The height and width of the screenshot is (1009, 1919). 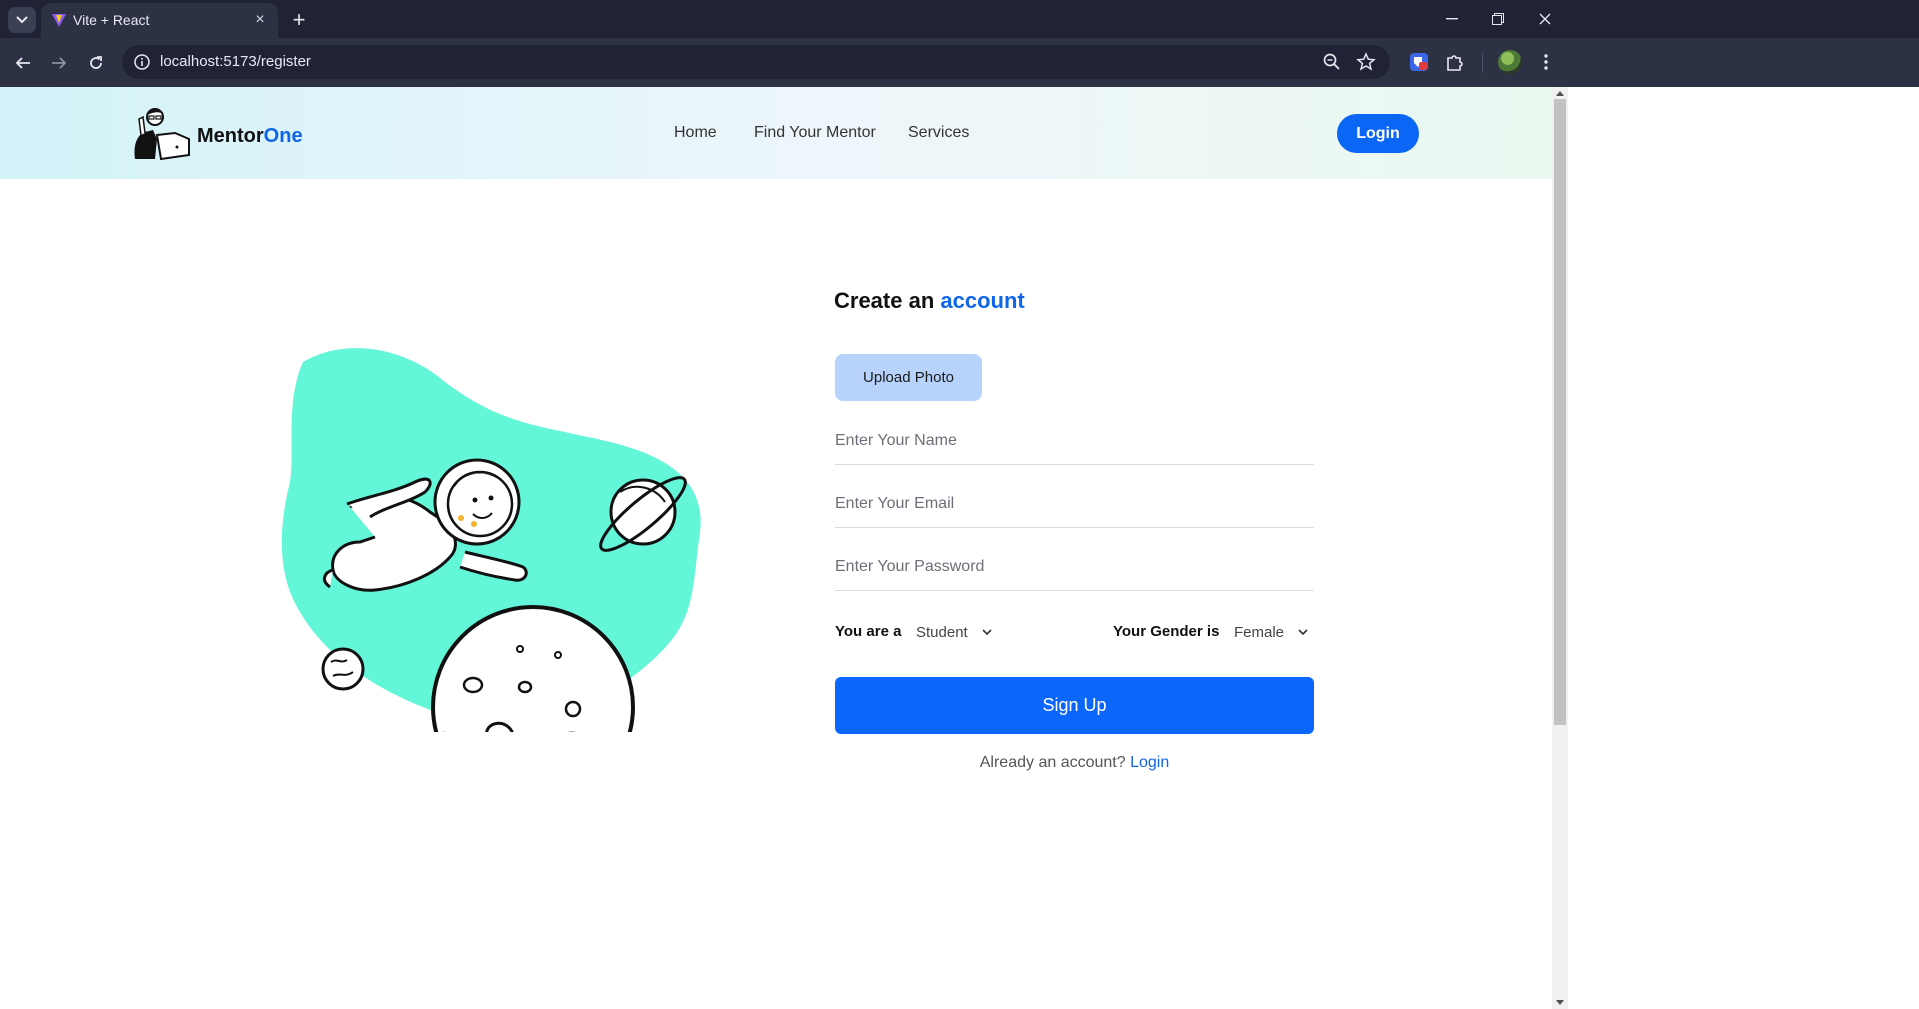 I want to click on already-account-label: Already an account?, so click(x=1052, y=762).